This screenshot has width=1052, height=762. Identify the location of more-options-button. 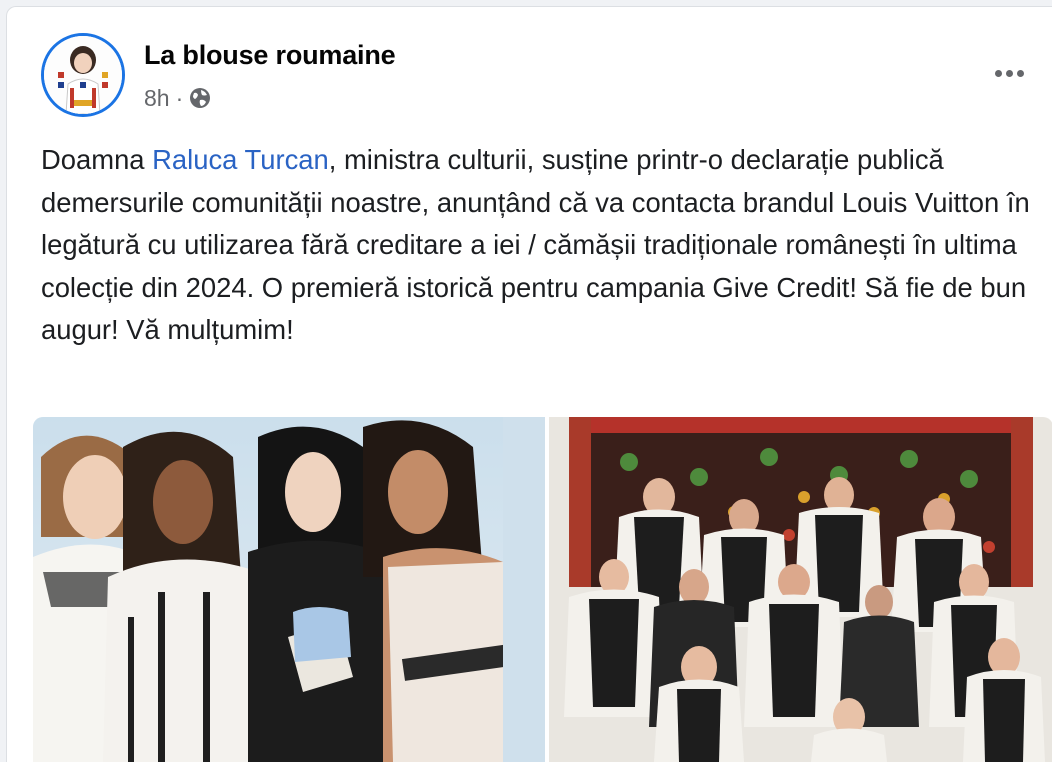
(1009, 73).